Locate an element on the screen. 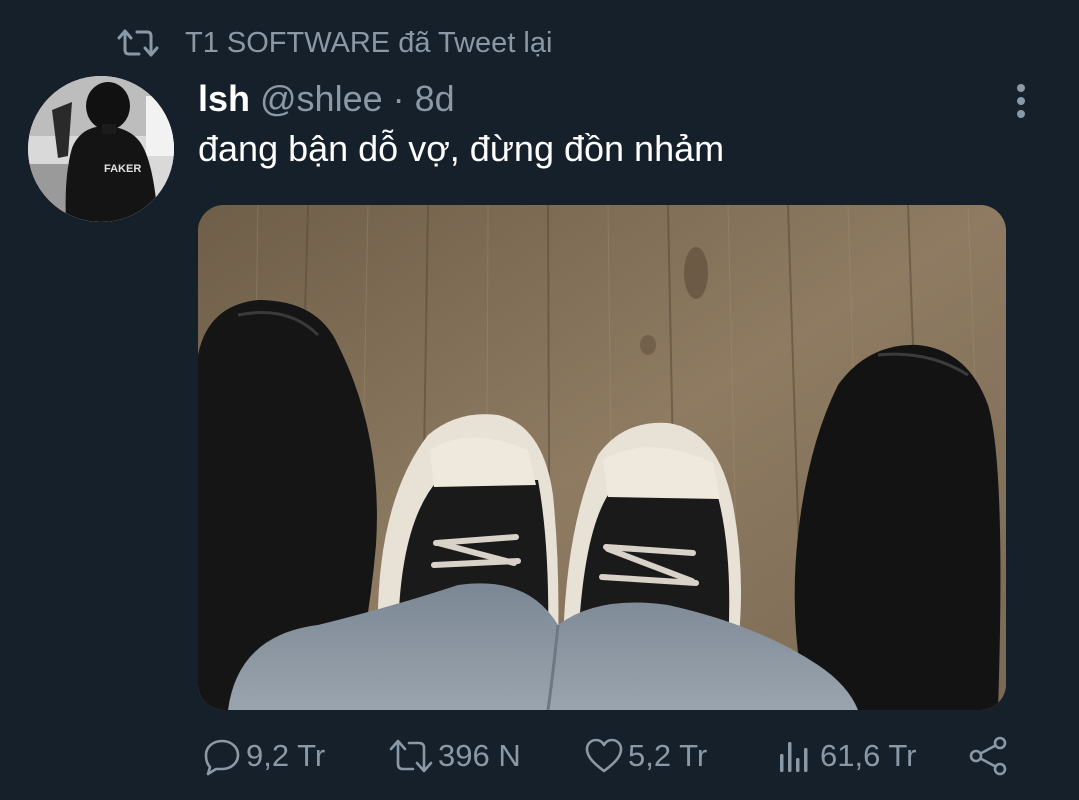 The height and width of the screenshot is (800, 1079). retweet-context: T1 SOFTWARE đã Tweet lại is located at coordinates (333, 43).